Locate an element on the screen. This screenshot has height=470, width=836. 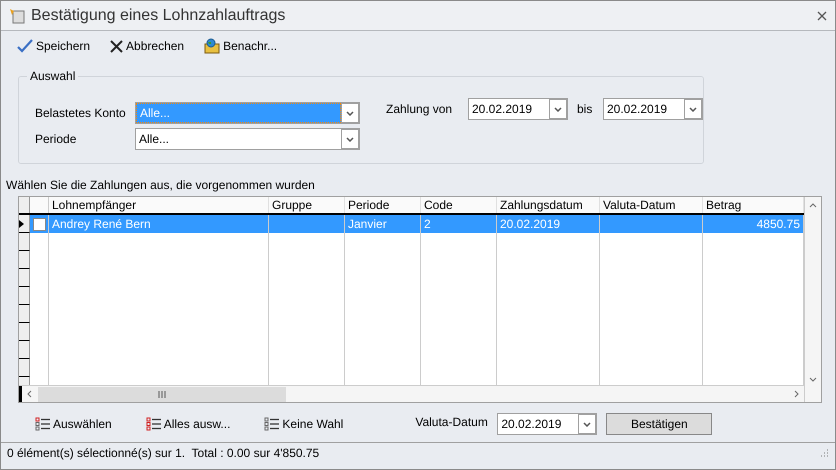
field-label: Periode is located at coordinates (56, 139).